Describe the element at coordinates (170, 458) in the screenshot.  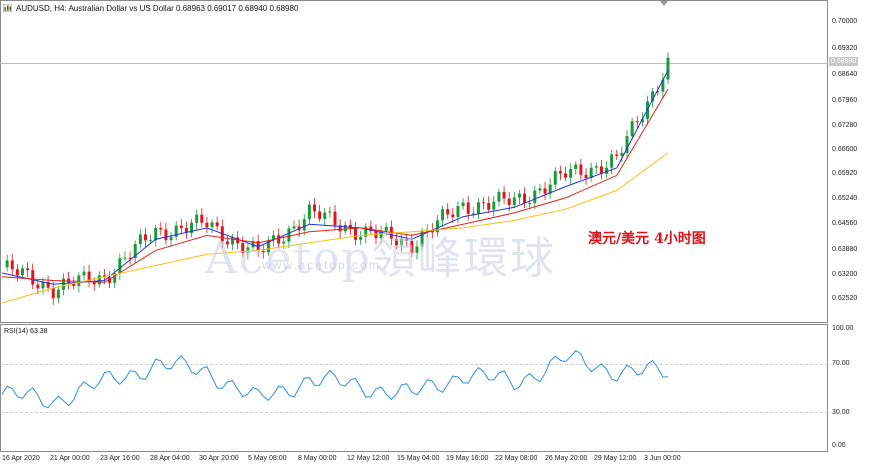
I see `time-tick: 28 Apr 04:00` at that location.